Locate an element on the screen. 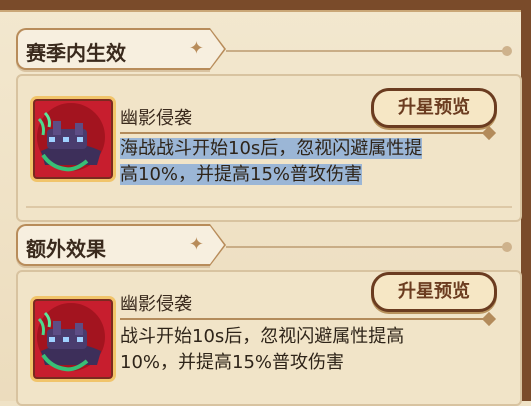  description-line: 10%，并提高15%普攻伤害 is located at coordinates (232, 362).